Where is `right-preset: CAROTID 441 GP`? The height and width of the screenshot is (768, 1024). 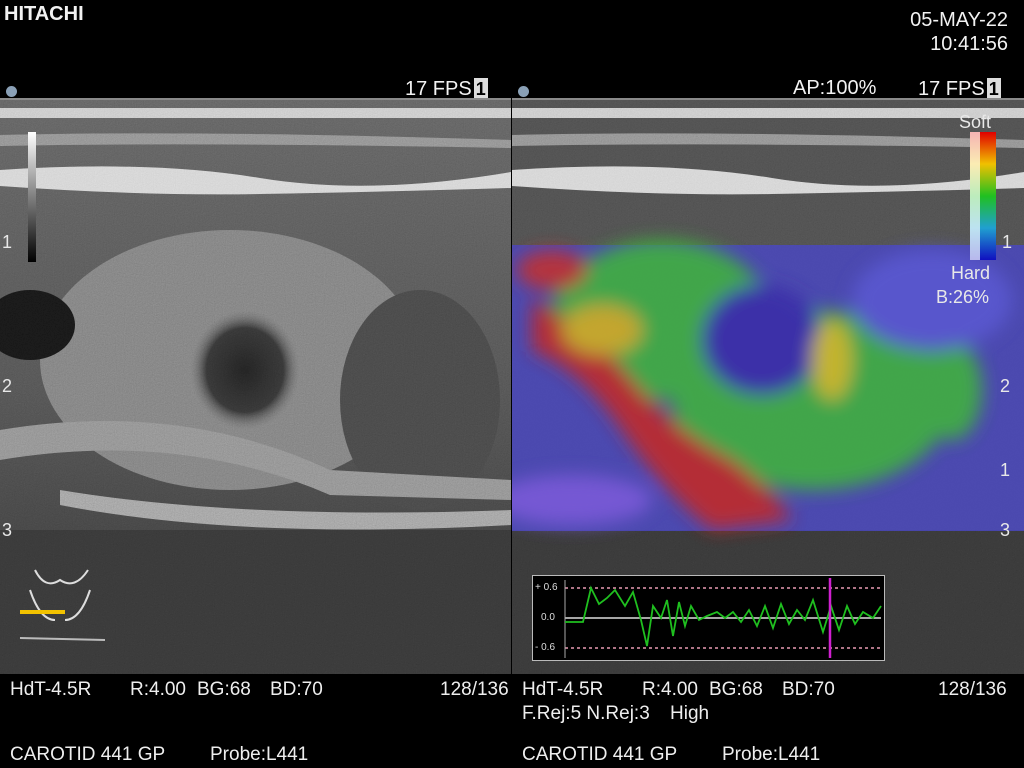 right-preset: CAROTID 441 GP is located at coordinates (600, 754).